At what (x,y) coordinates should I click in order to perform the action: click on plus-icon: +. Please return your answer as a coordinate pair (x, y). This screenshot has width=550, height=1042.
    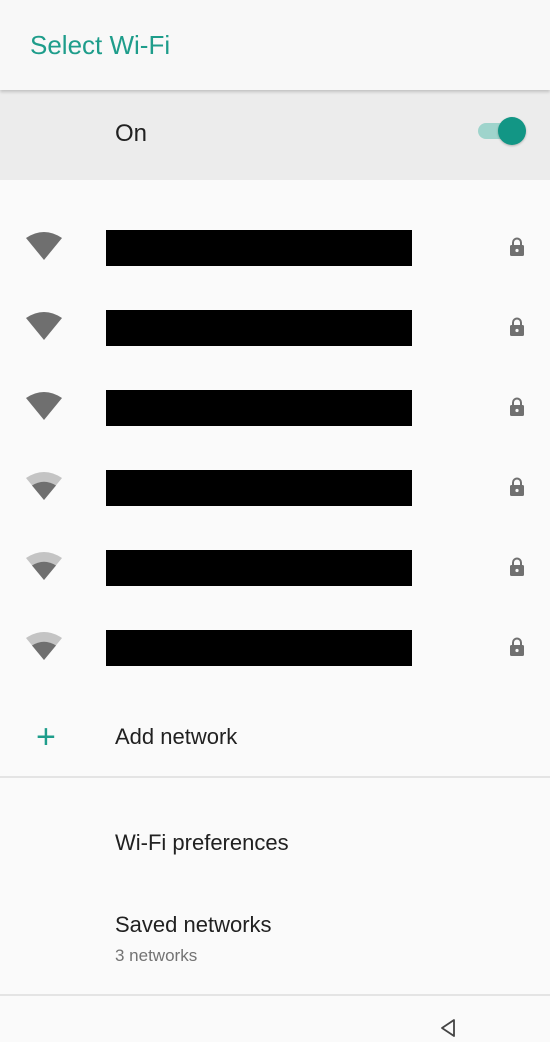
    Looking at the image, I should click on (46, 737).